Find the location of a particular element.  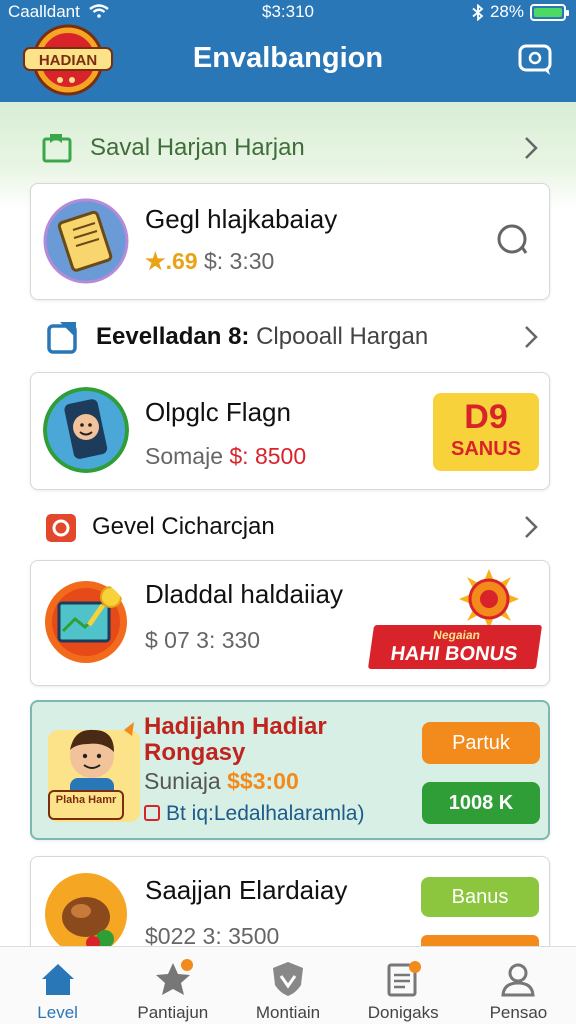

price: $: 3:30 is located at coordinates (239, 261).